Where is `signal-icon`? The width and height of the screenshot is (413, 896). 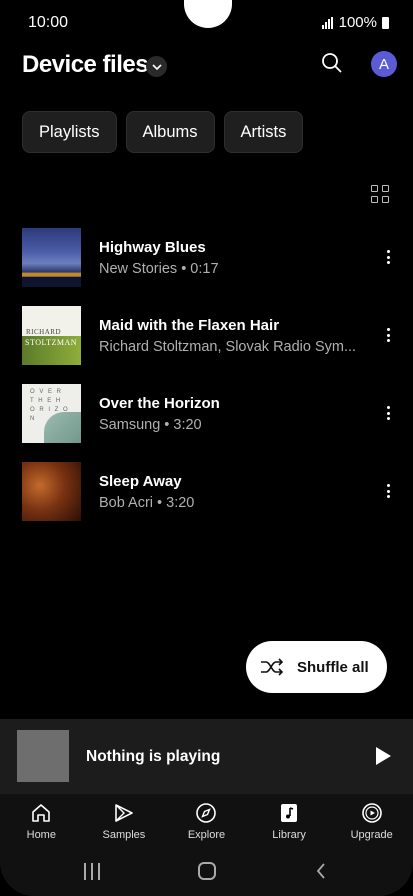 signal-icon is located at coordinates (327, 22).